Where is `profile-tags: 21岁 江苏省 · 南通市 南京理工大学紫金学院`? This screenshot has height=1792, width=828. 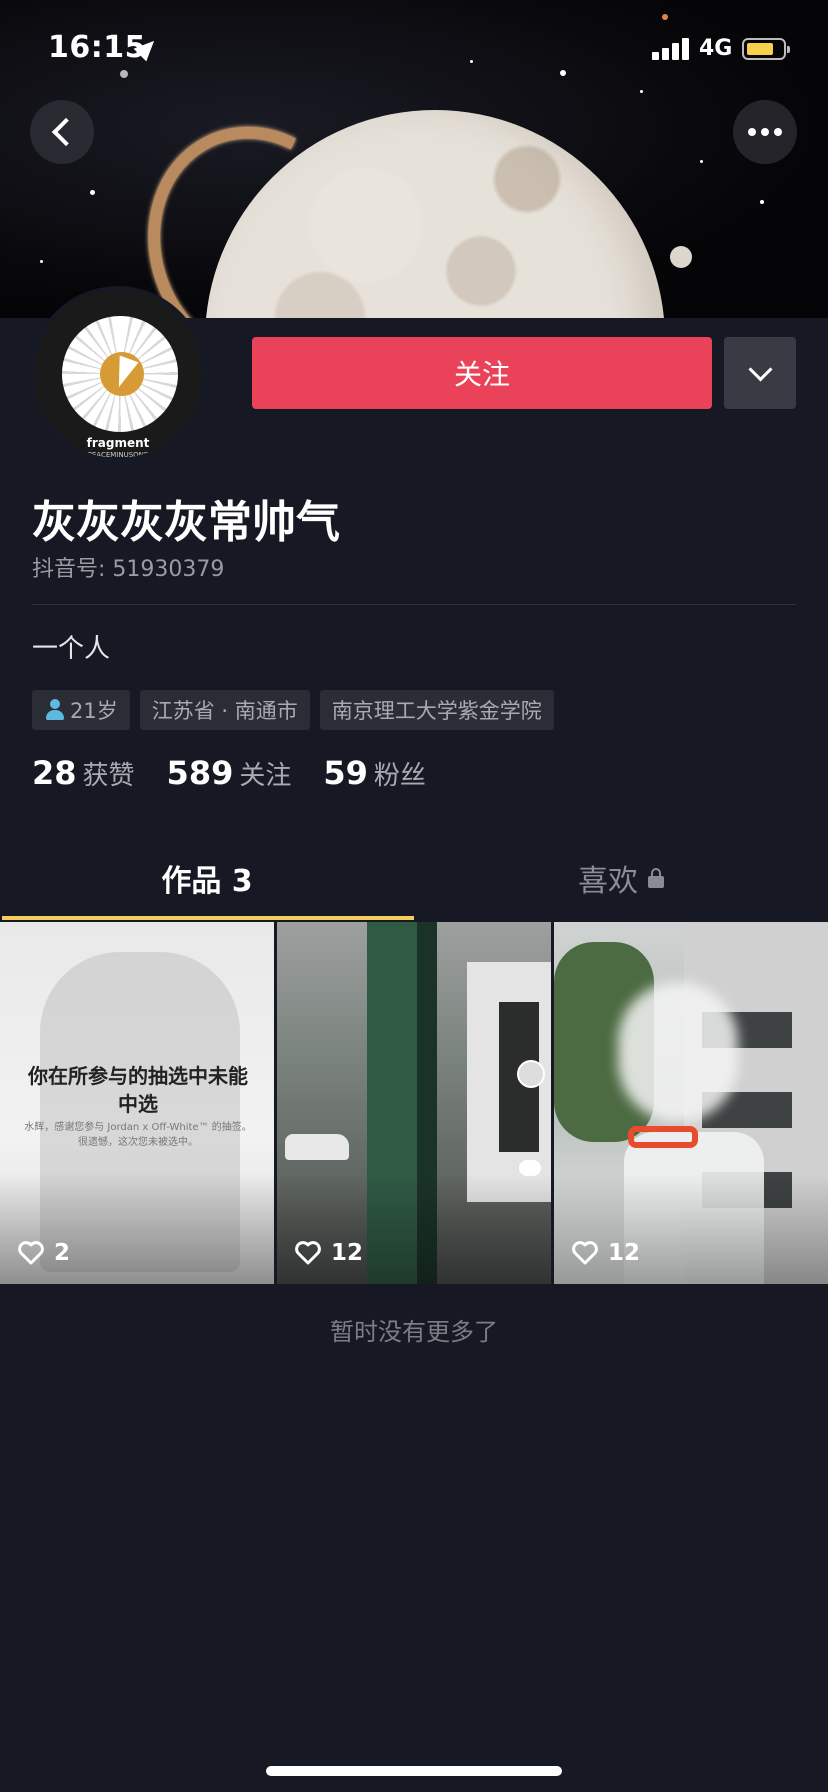
profile-tags: 21岁 江苏省 · 南通市 南京理工大学紫金学院 is located at coordinates (293, 710).